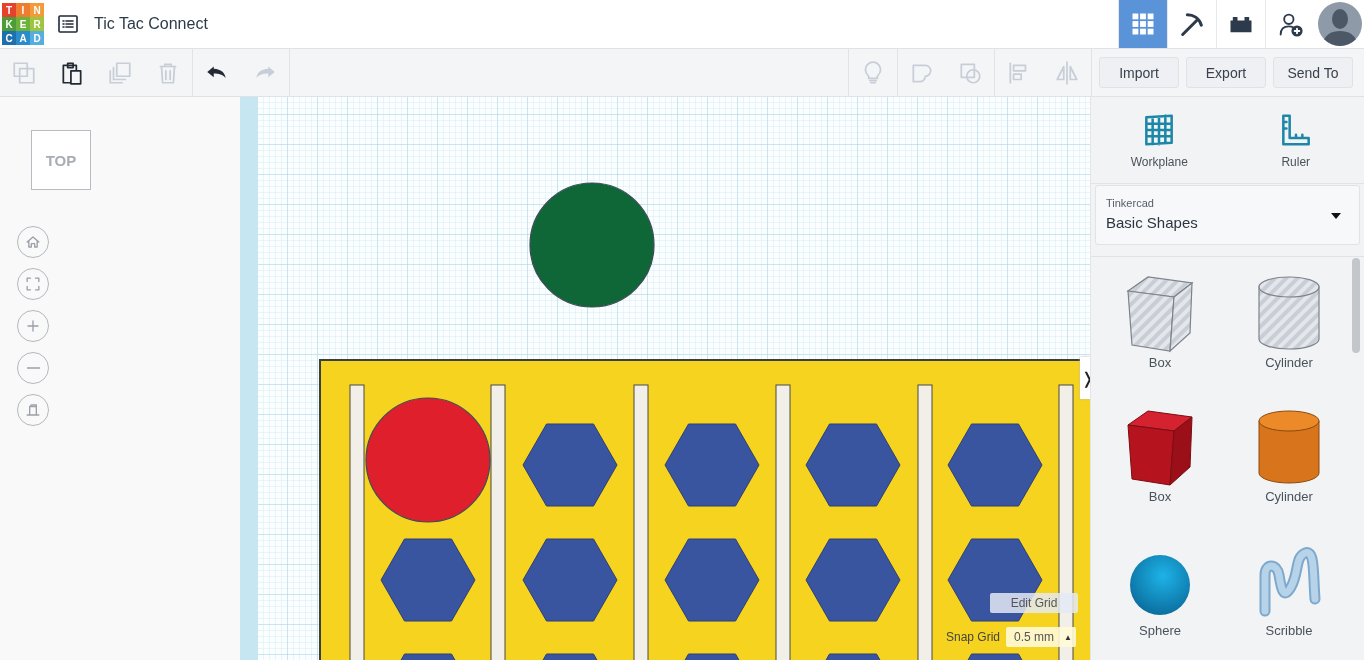 The width and height of the screenshot is (1364, 660). Describe the element at coordinates (1139, 72) in the screenshot. I see `toolbar-button: Import` at that location.